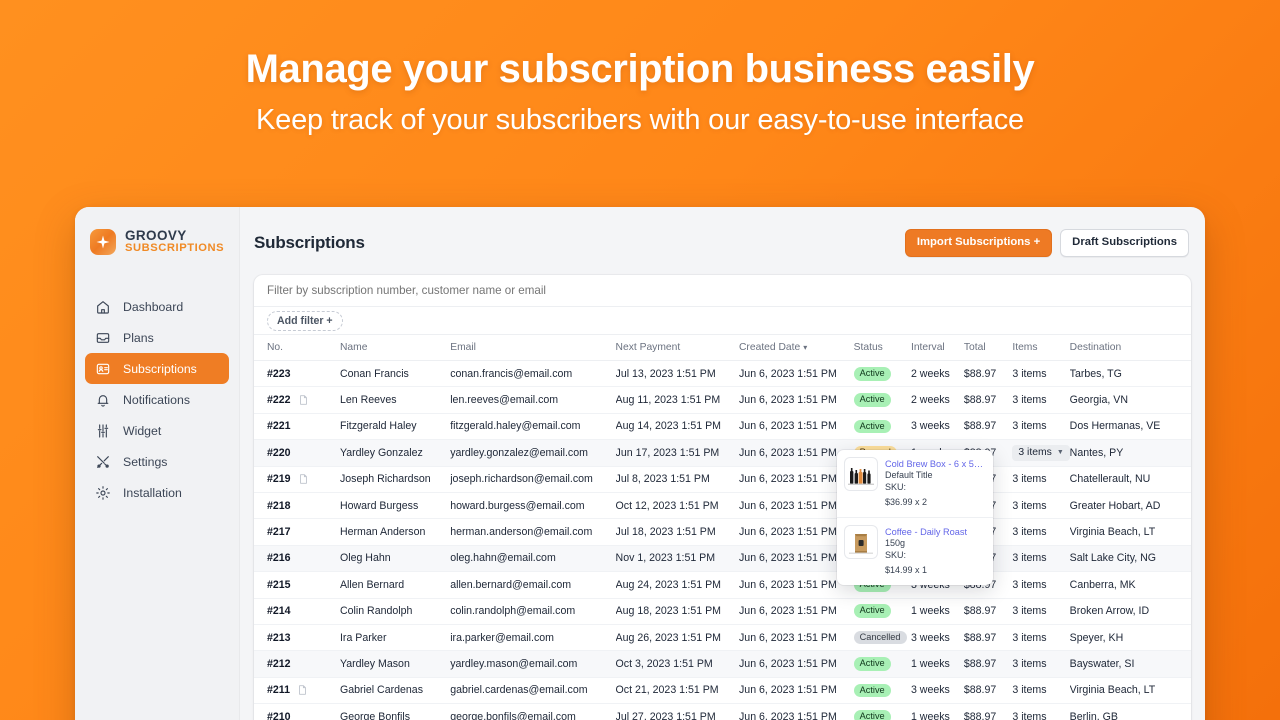  I want to click on col-header-no: No., so click(297, 348).